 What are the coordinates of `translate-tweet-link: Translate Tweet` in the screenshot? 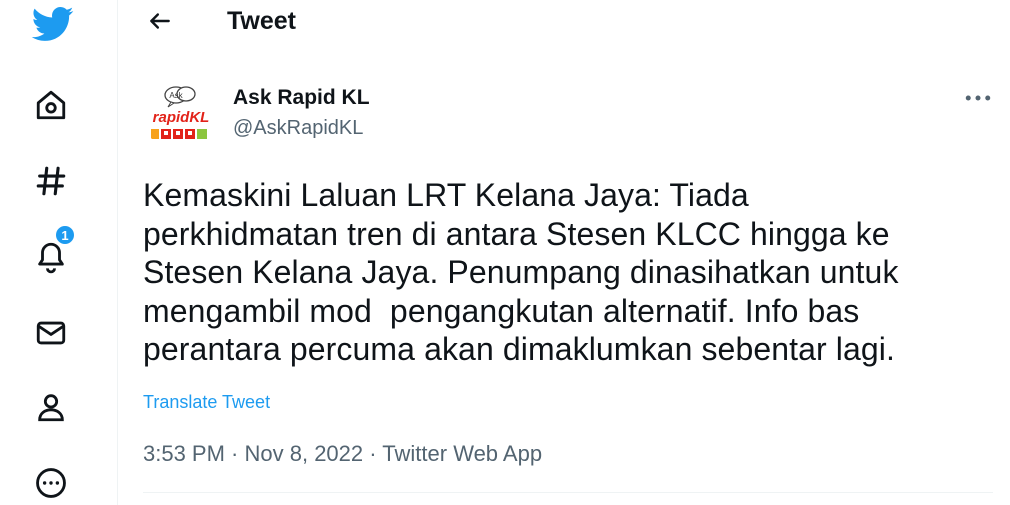 It's located at (206, 402).